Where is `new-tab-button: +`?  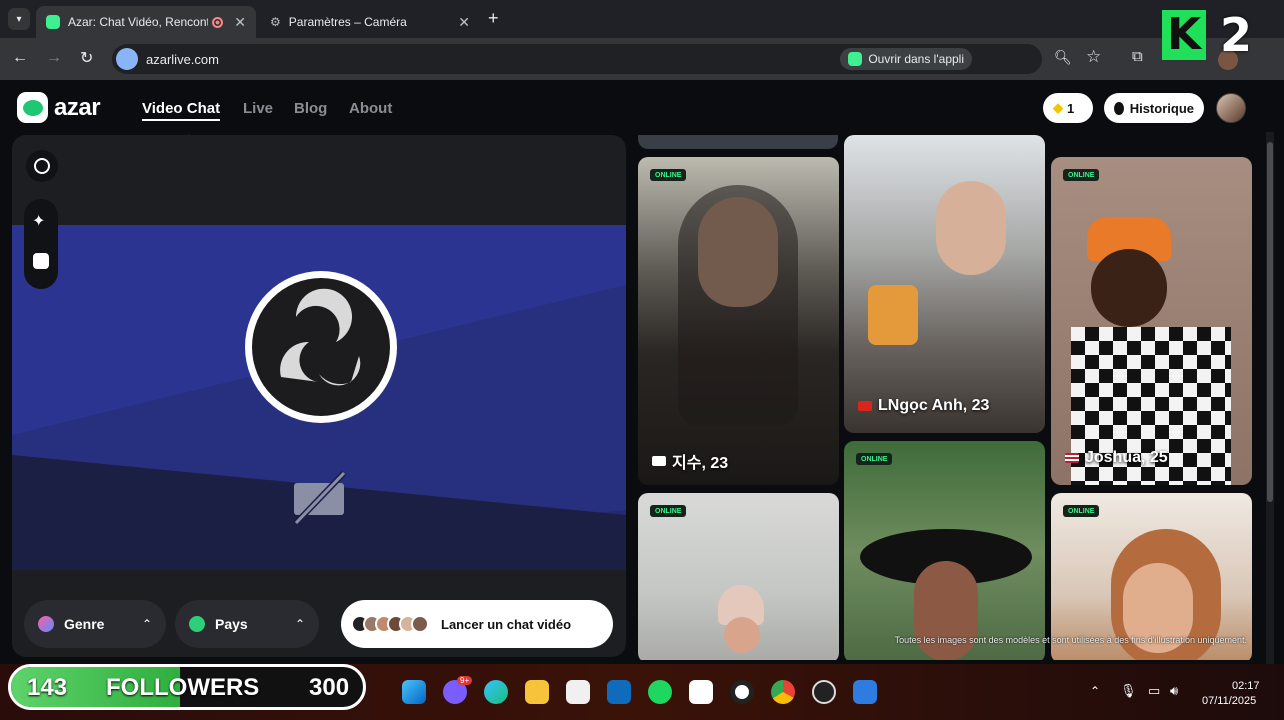 new-tab-button: + is located at coordinates (493, 18).